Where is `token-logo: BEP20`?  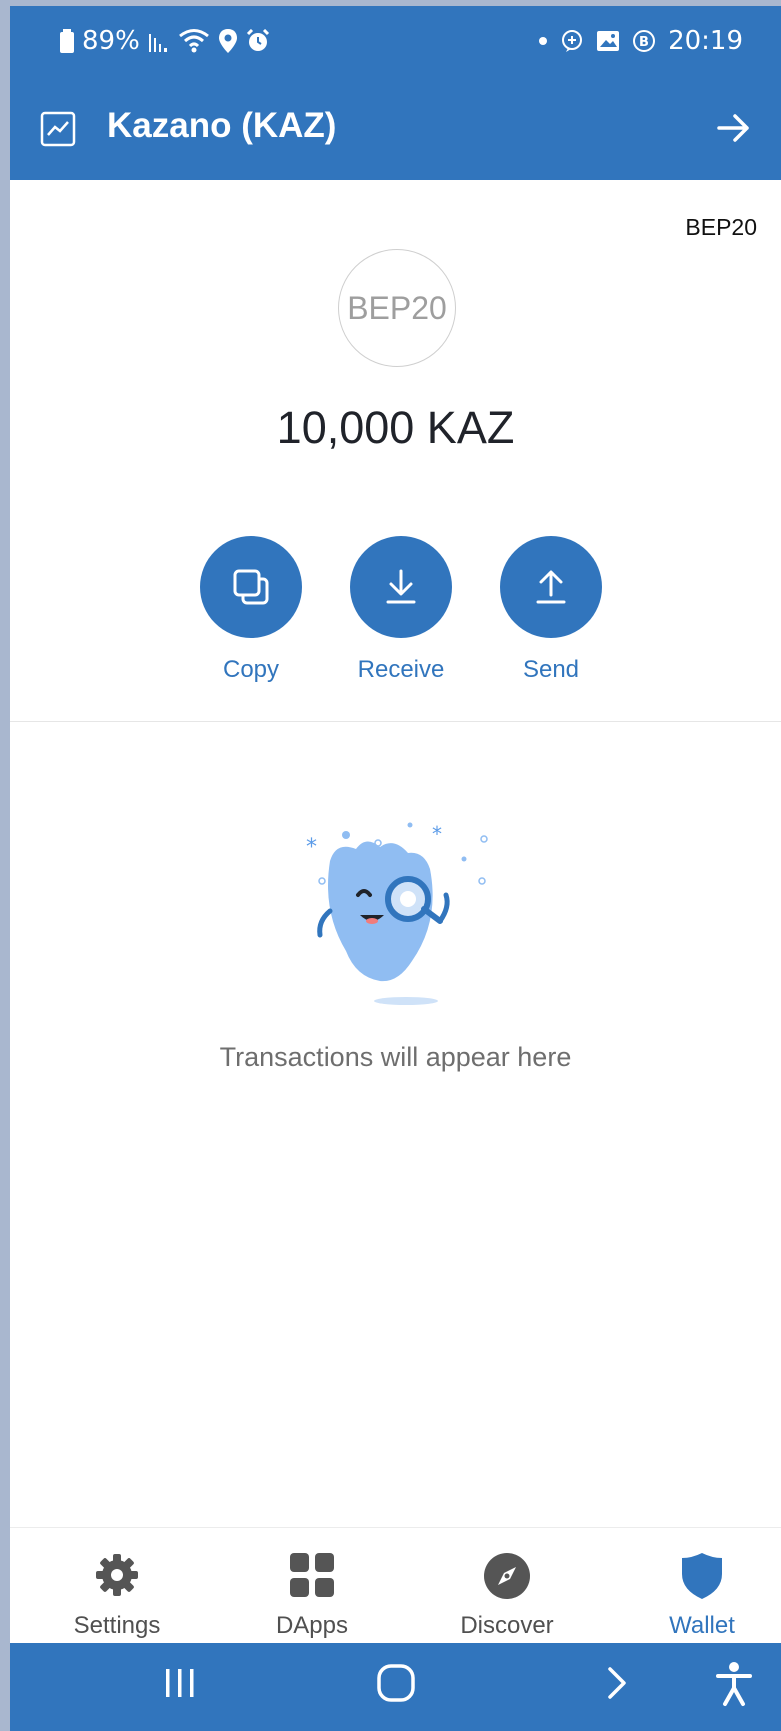 token-logo: BEP20 is located at coordinates (397, 308).